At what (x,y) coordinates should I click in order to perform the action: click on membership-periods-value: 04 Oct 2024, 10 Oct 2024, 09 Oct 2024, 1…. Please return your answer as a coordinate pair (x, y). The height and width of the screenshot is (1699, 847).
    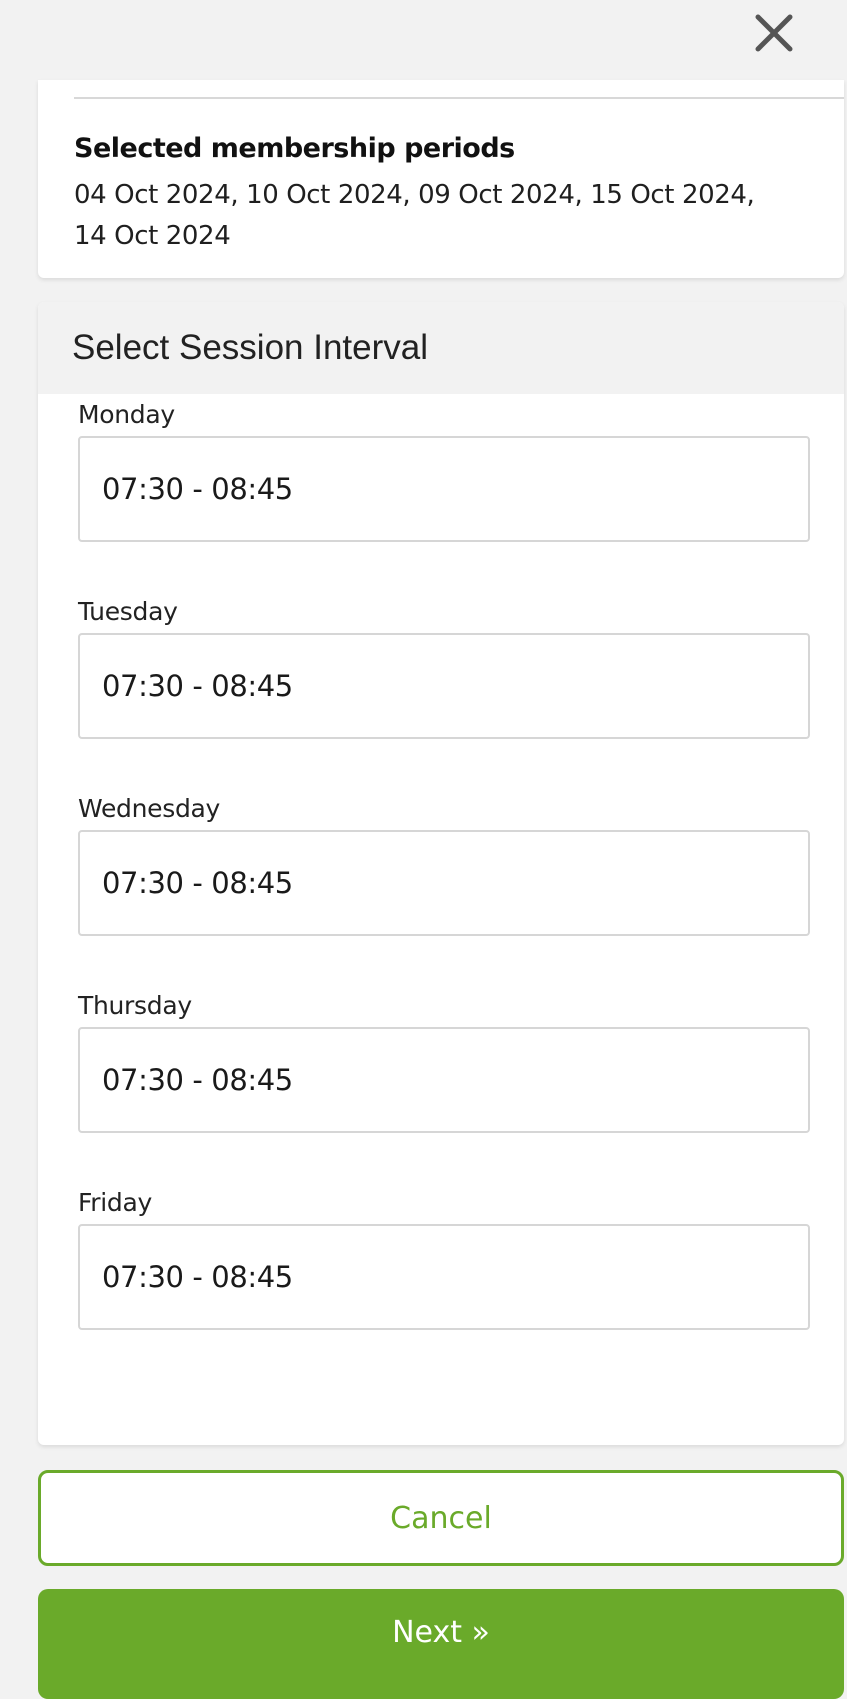
    Looking at the image, I should click on (444, 216).